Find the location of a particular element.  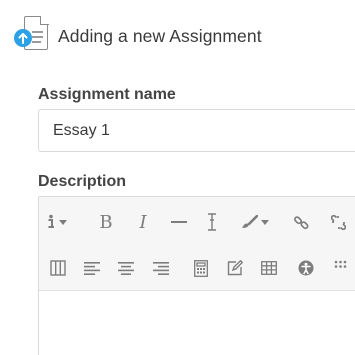

edit-button is located at coordinates (235, 268).